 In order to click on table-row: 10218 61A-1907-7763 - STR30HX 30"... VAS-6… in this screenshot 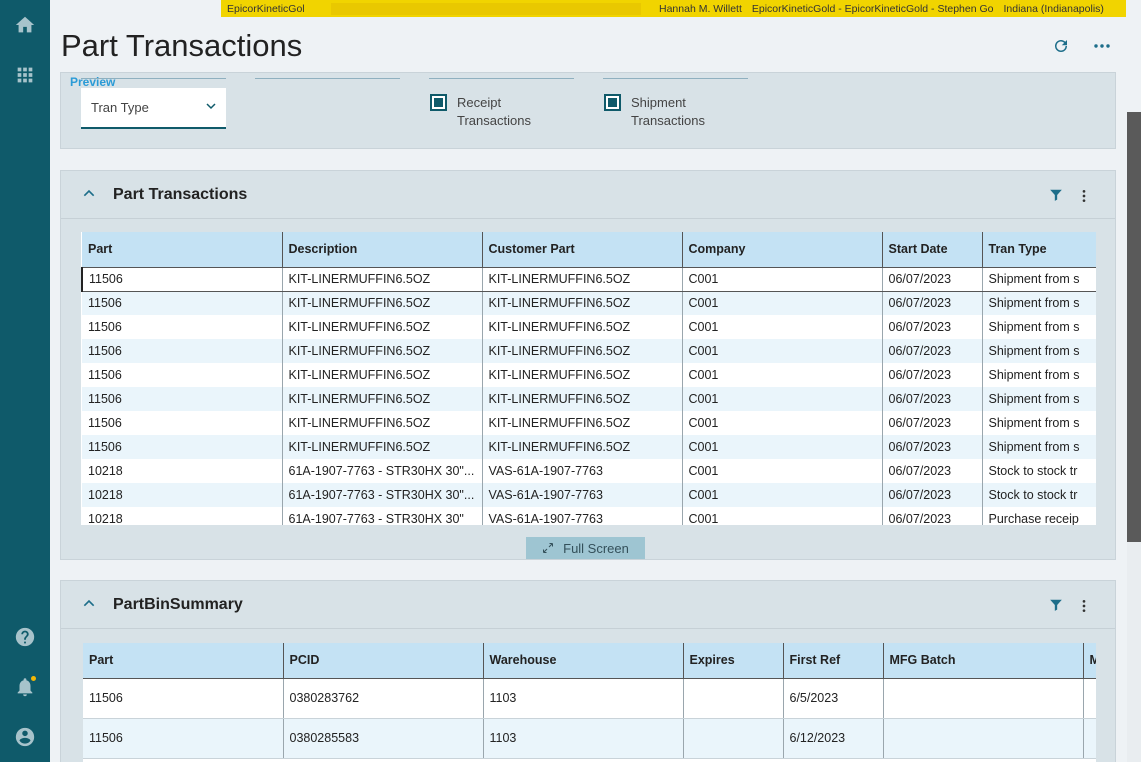, I will do `click(589, 471)`.